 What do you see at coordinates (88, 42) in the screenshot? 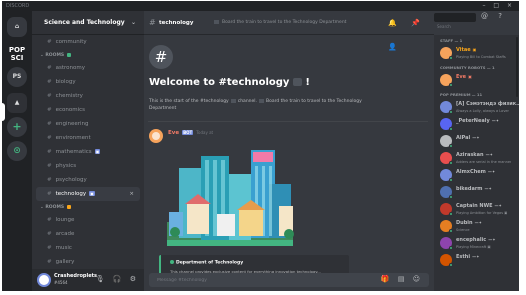
I see `channel-community: # community` at bounding box center [88, 42].